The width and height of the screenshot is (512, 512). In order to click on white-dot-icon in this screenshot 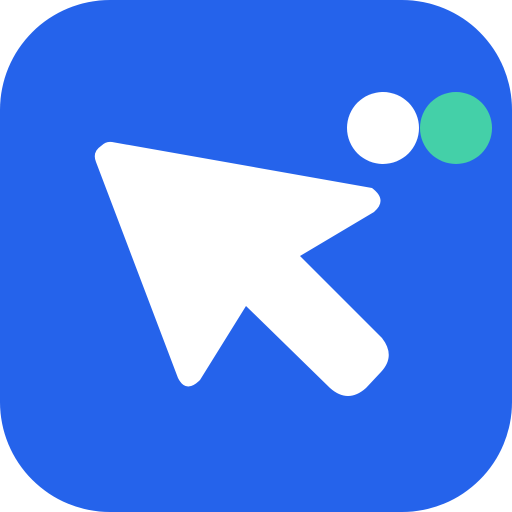, I will do `click(383, 128)`.